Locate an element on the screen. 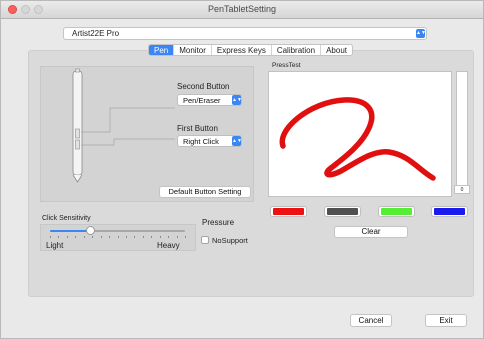 The width and height of the screenshot is (484, 339). slider-thumb is located at coordinates (90, 230).